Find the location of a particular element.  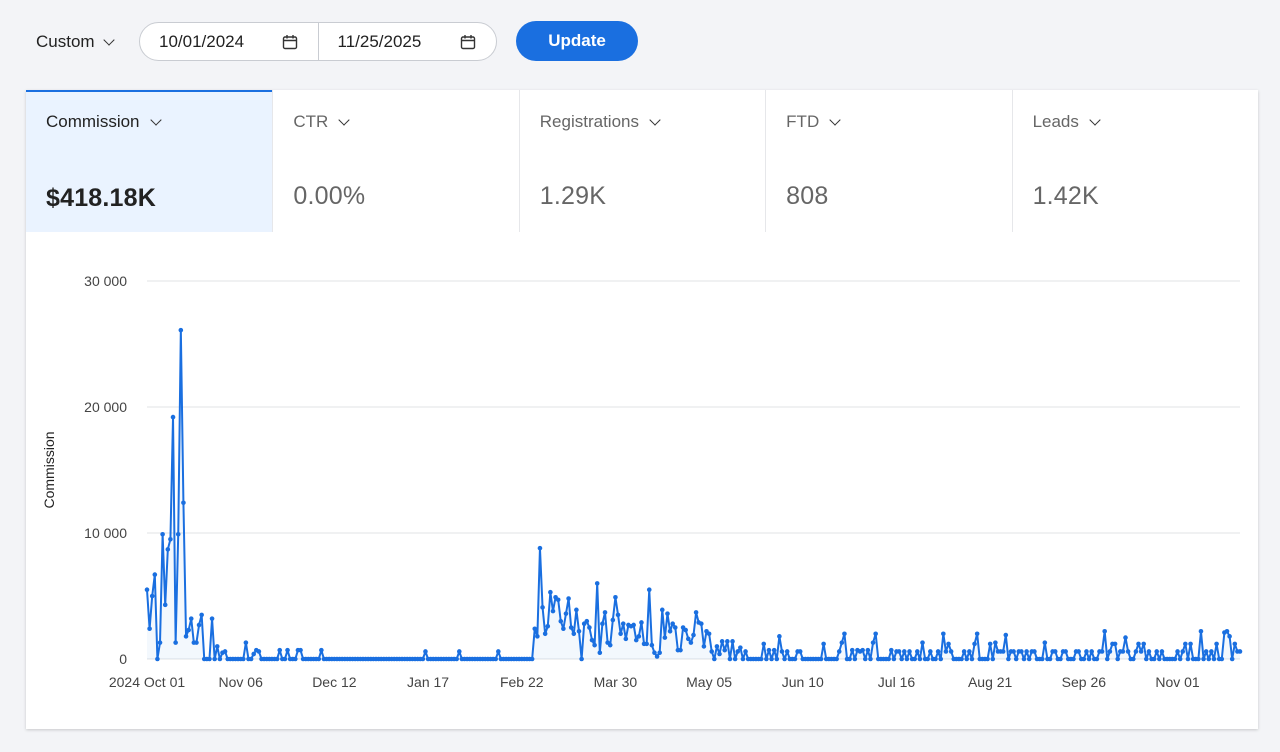

metric-label: Commission is located at coordinates (93, 121).